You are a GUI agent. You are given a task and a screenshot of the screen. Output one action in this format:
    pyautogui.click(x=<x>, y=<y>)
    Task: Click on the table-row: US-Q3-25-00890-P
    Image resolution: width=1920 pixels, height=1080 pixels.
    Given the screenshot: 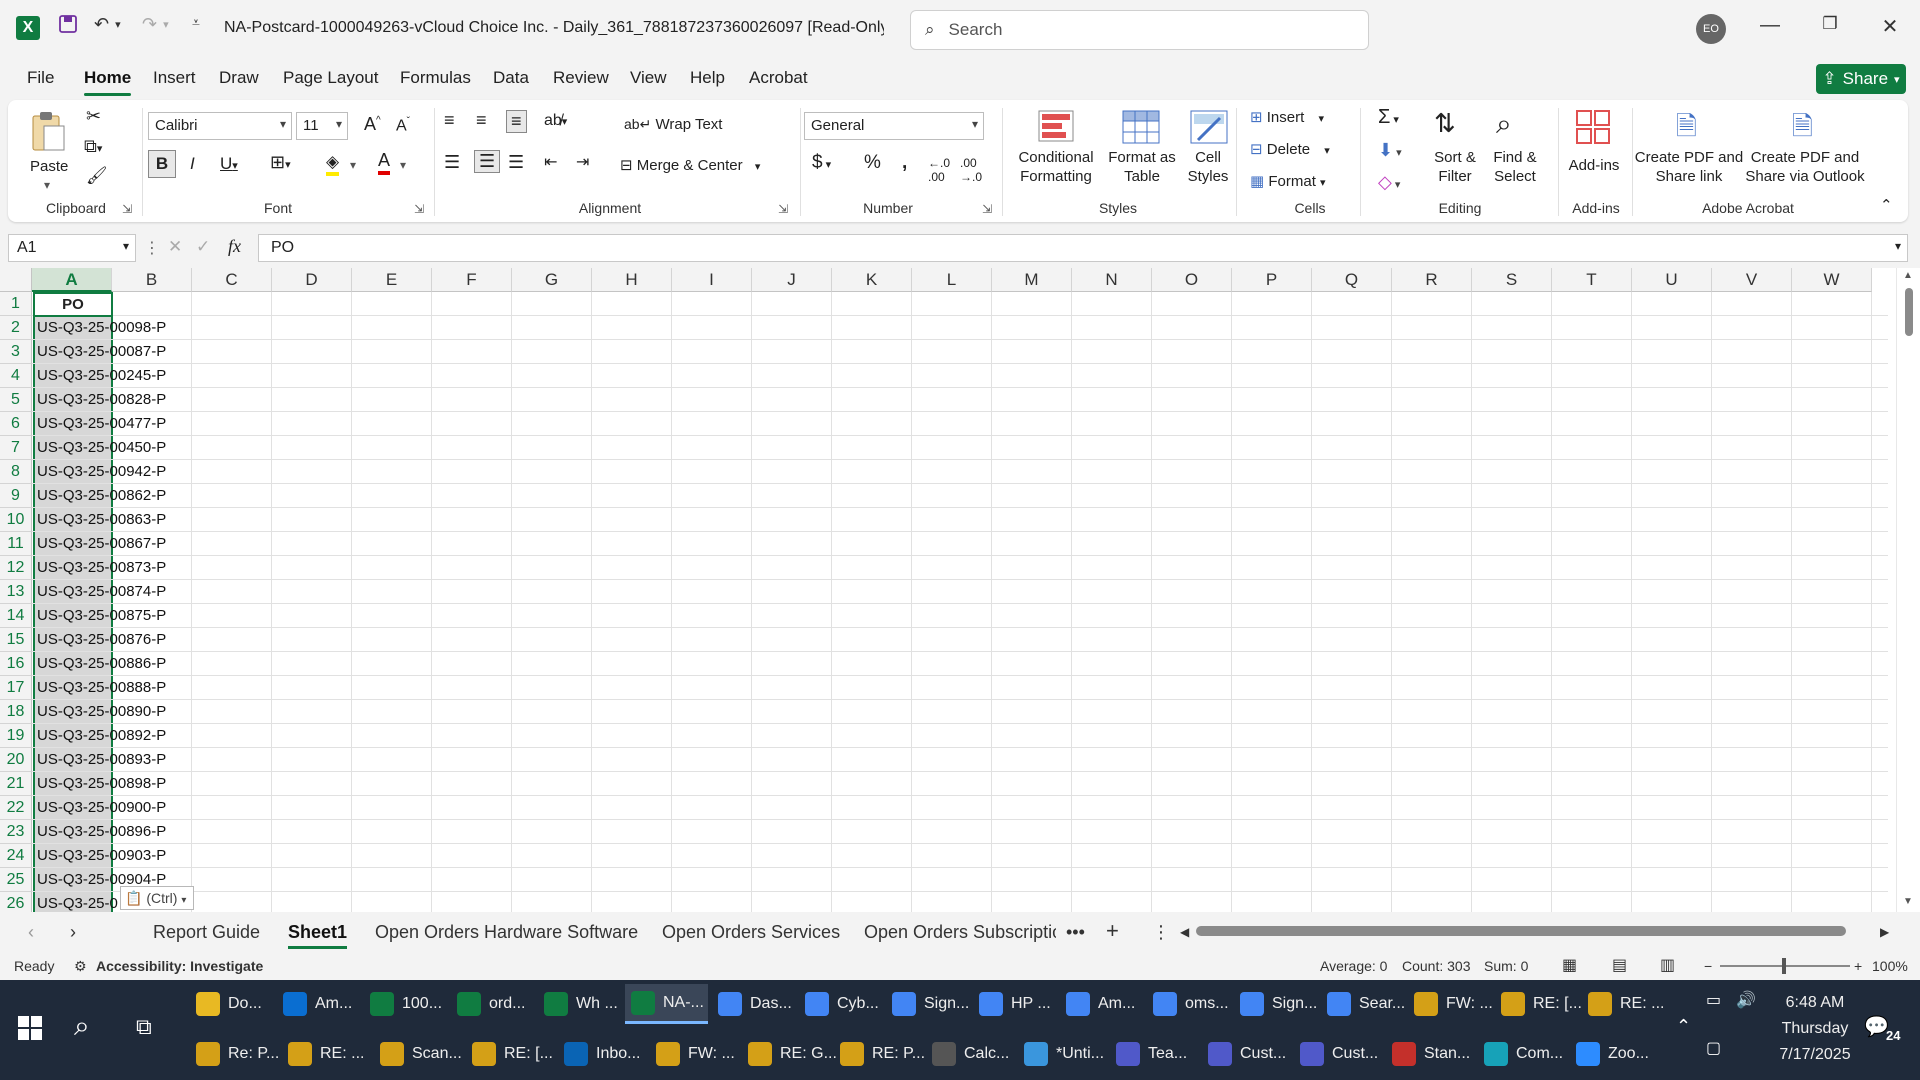 What is the action you would take?
    pyautogui.click(x=99, y=712)
    